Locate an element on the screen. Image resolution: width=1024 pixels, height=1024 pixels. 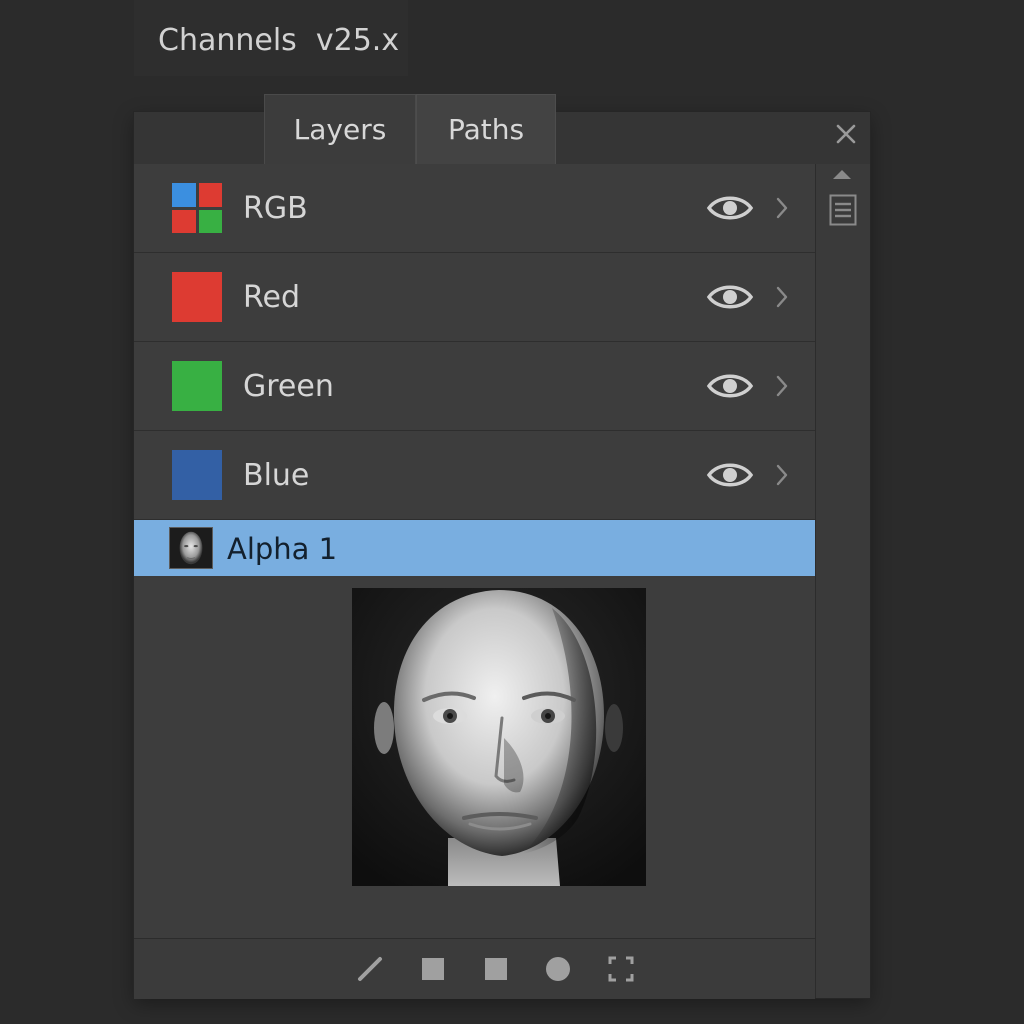
channel-row-rgb: RGB is located at coordinates (474, 208).